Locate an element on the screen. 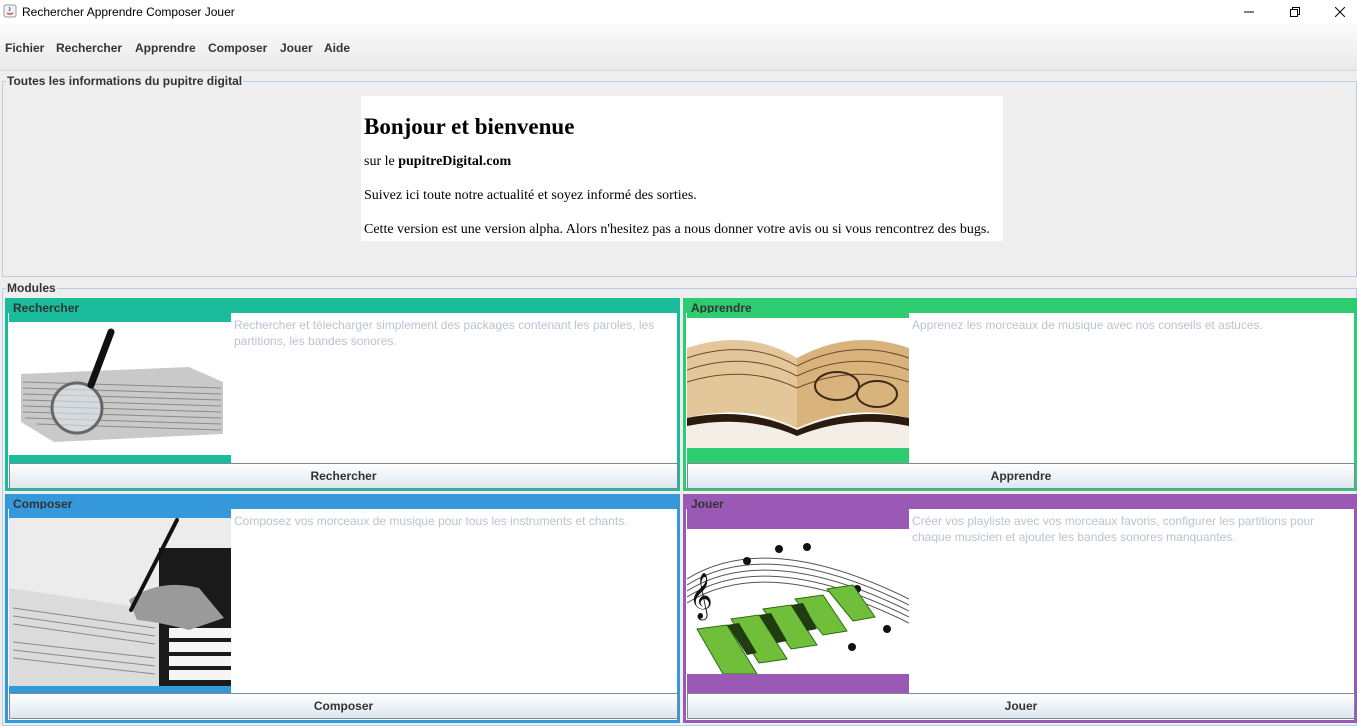  hand-writing-score-image is located at coordinates (120, 602).